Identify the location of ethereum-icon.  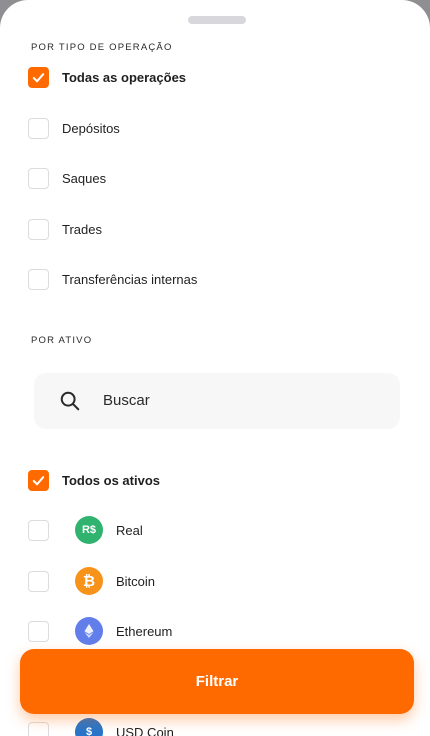
(89, 631).